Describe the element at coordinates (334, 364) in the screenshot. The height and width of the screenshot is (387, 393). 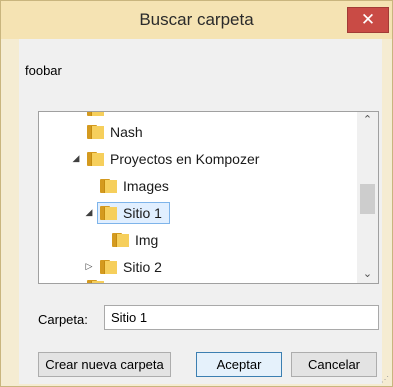
I see `cancel-button: Cancelar` at that location.